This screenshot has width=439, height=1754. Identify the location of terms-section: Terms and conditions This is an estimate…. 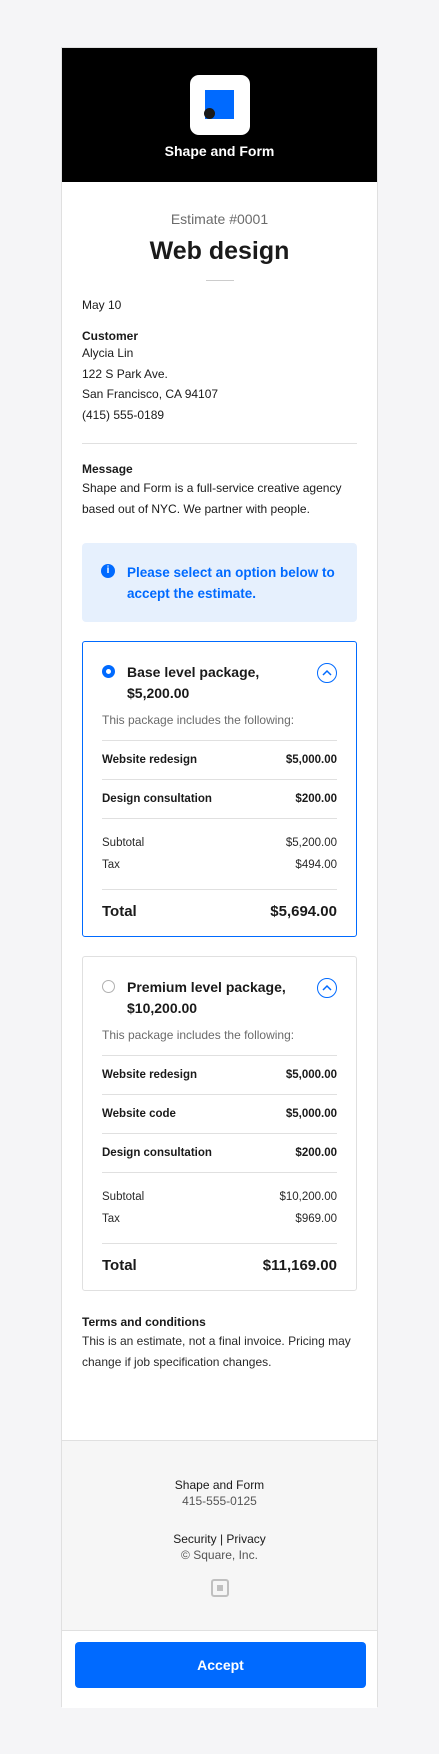
(219, 1343).